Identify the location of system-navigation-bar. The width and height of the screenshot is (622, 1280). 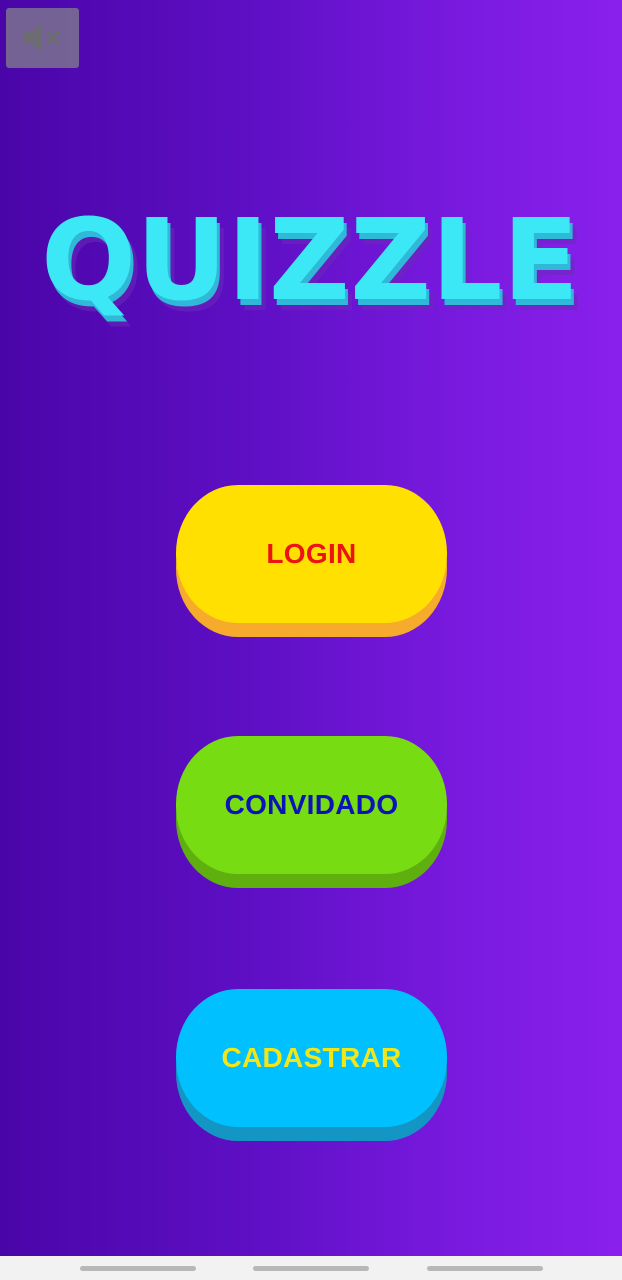
(311, 1268).